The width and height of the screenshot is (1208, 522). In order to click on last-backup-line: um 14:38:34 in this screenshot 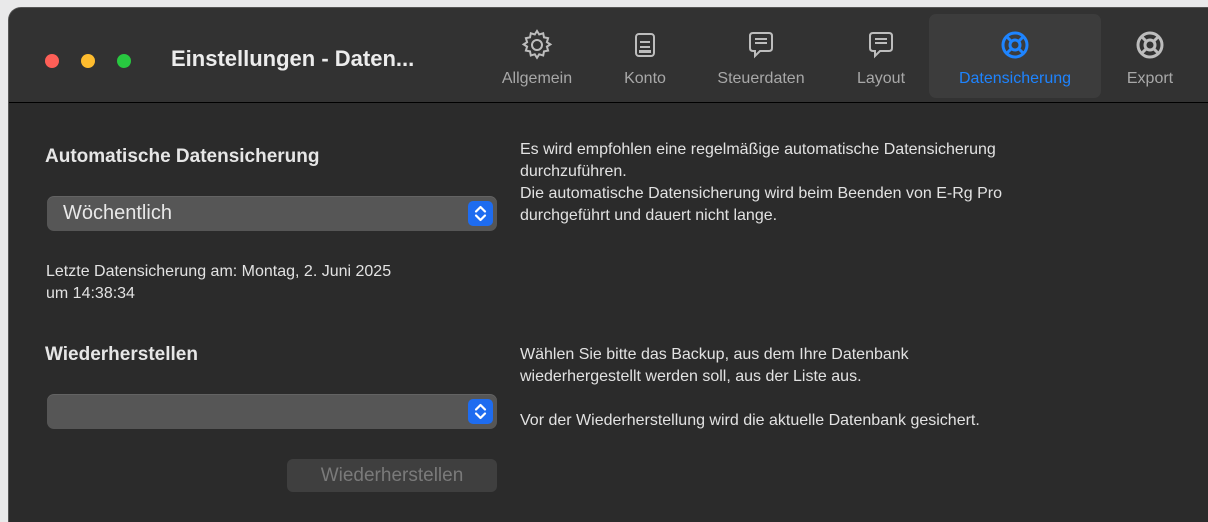, I will do `click(90, 293)`.